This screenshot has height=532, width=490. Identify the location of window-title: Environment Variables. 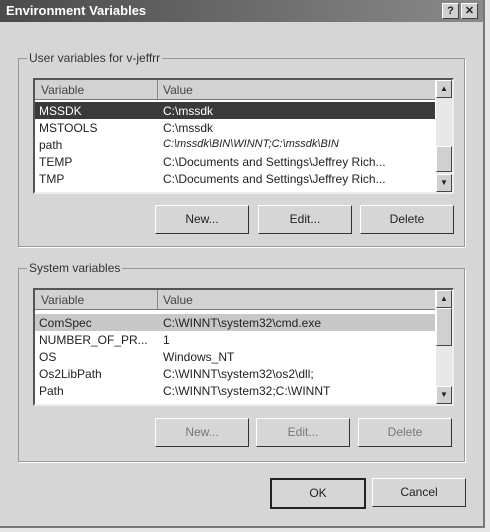
(76, 10).